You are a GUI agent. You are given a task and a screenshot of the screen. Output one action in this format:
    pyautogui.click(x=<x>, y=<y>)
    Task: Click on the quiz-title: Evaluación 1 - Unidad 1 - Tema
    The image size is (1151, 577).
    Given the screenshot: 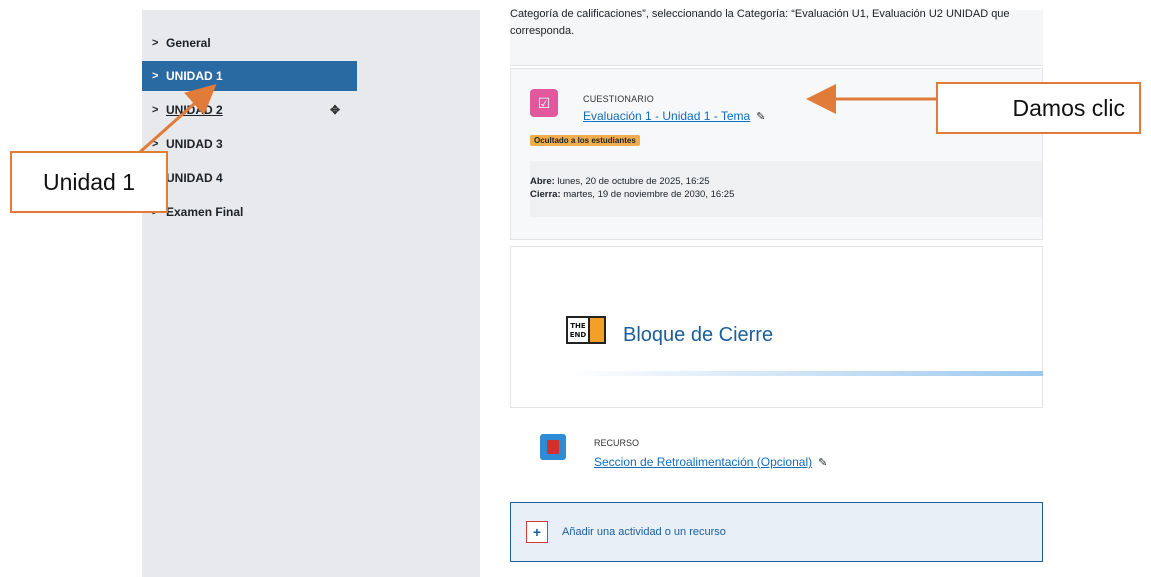 What is the action you would take?
    pyautogui.click(x=666, y=116)
    